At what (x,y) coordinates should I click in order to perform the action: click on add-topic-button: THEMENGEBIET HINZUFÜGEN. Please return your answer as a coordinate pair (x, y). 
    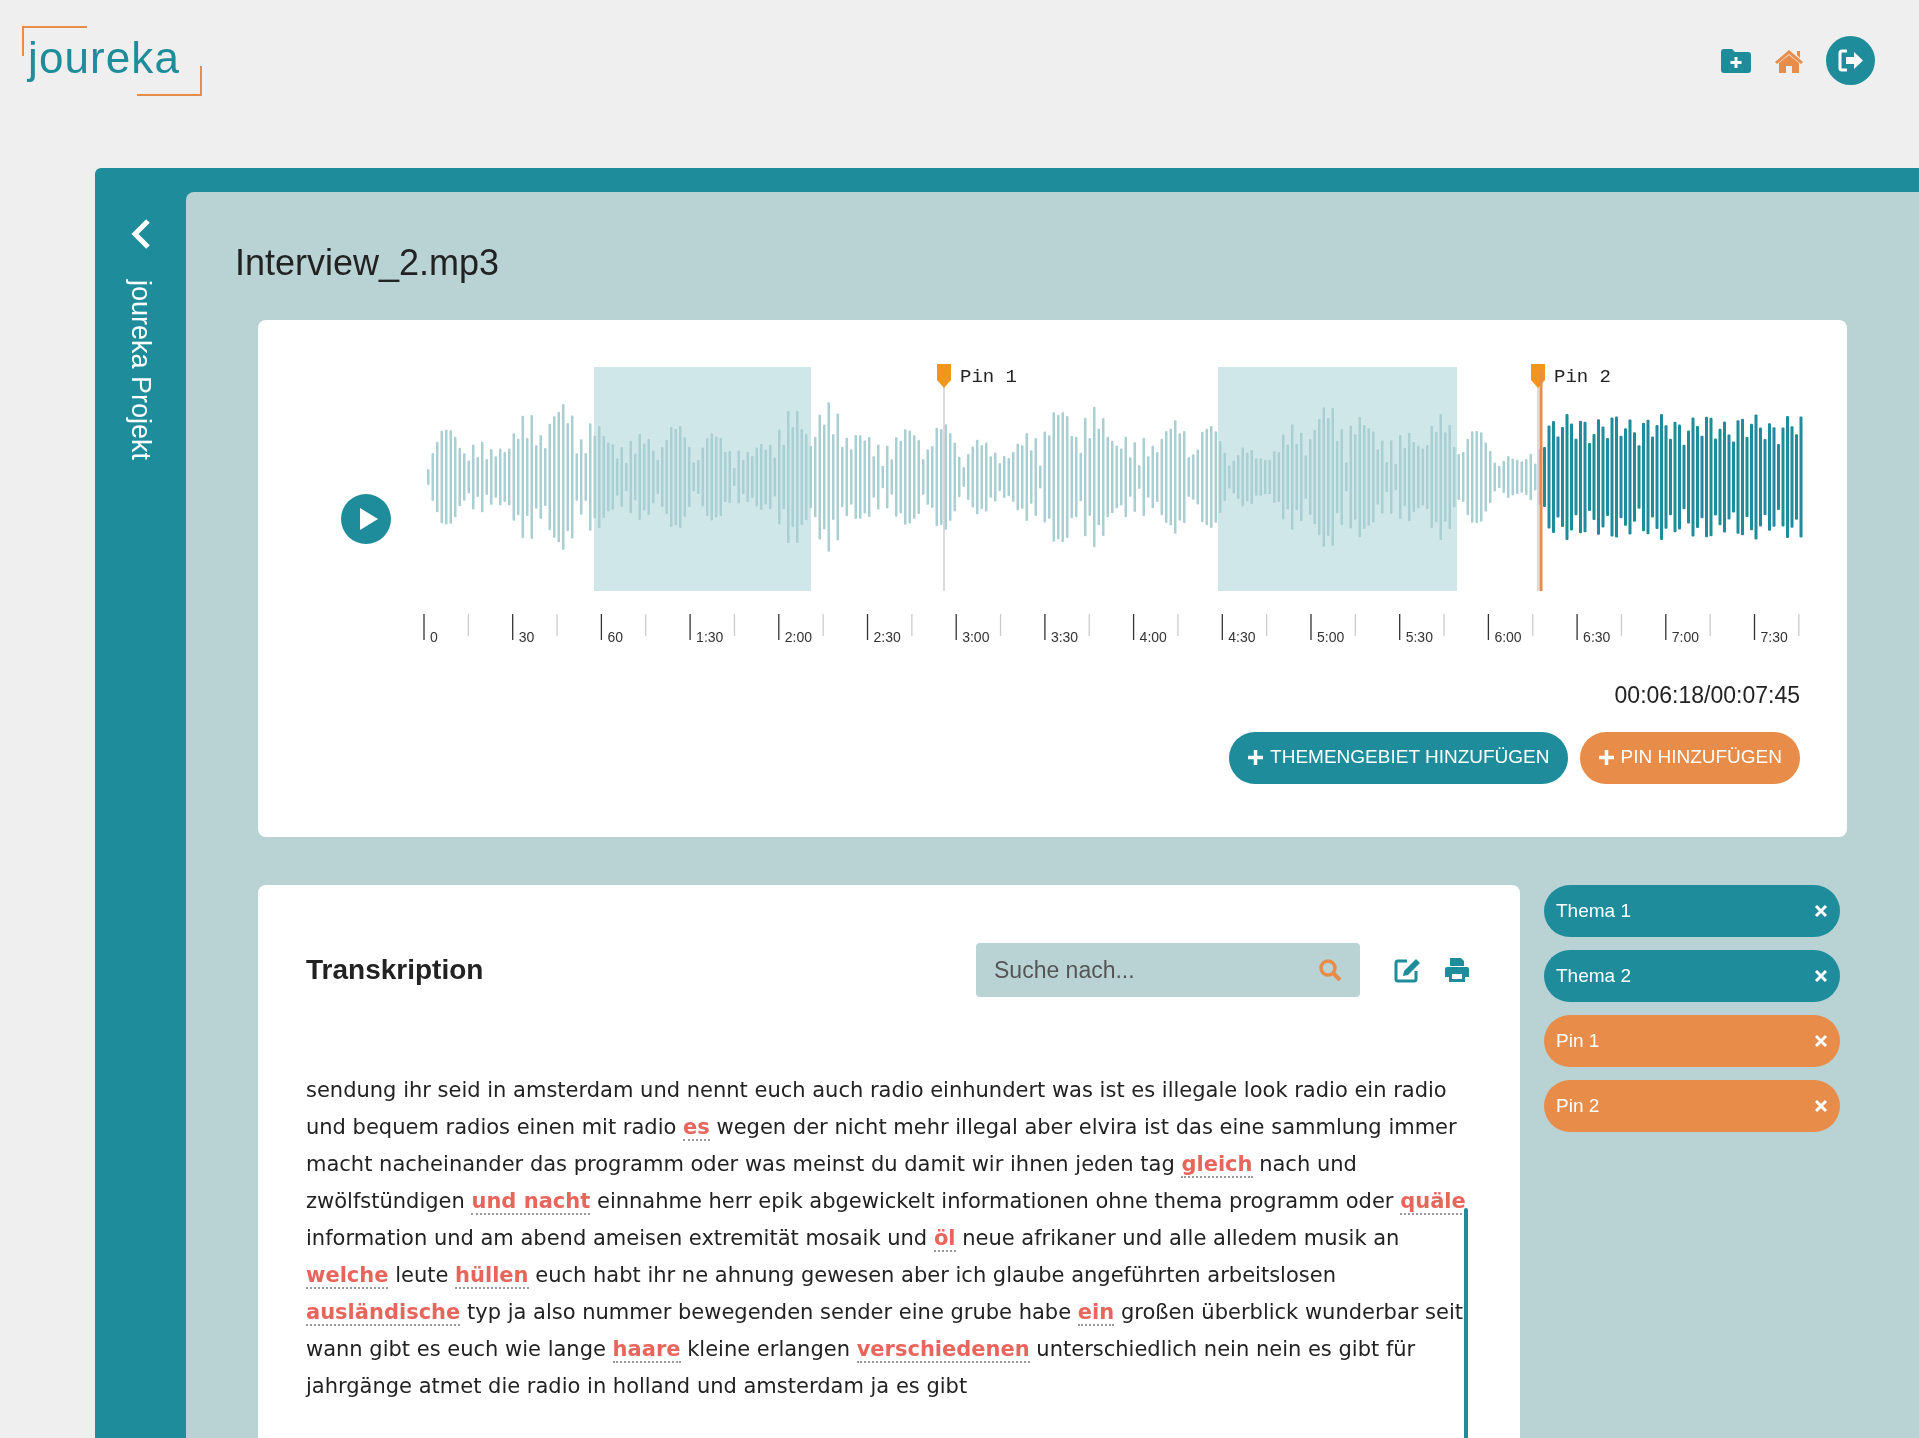
    Looking at the image, I should click on (1398, 757).